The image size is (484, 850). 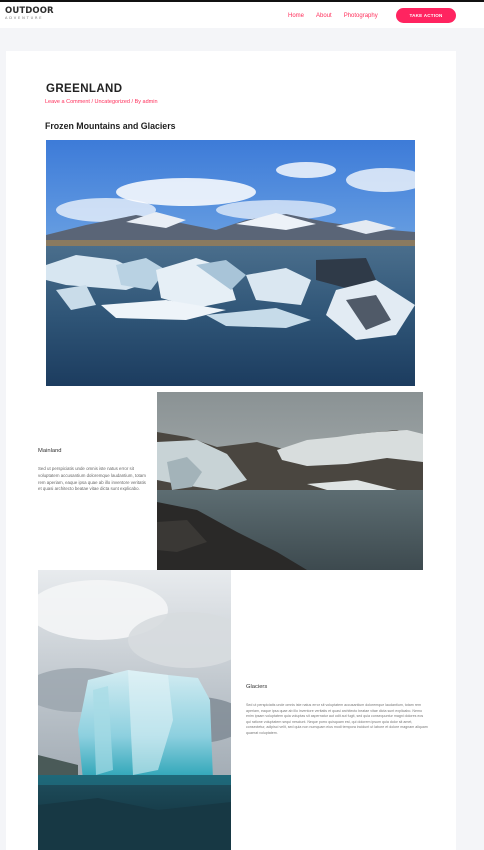 I want to click on iceberg-image, so click(x=134, y=710).